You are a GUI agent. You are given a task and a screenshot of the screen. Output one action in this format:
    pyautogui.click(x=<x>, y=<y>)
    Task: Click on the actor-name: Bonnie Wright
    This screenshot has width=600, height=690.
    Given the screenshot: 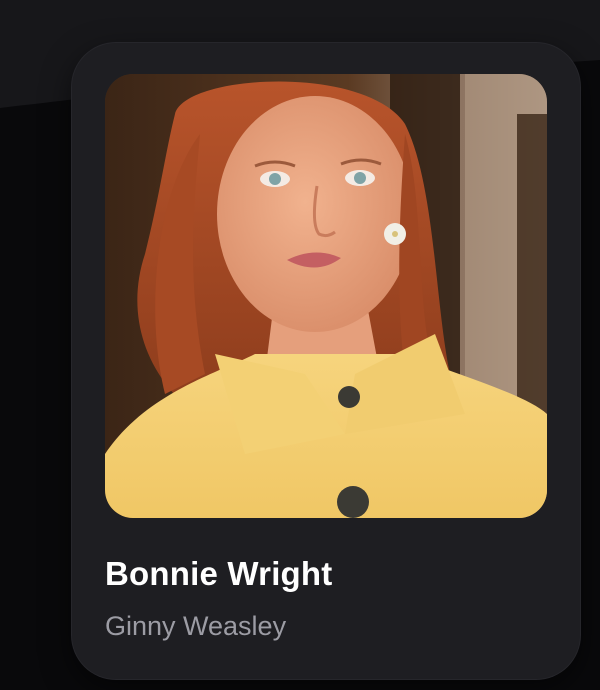 What is the action you would take?
    pyautogui.click(x=219, y=573)
    